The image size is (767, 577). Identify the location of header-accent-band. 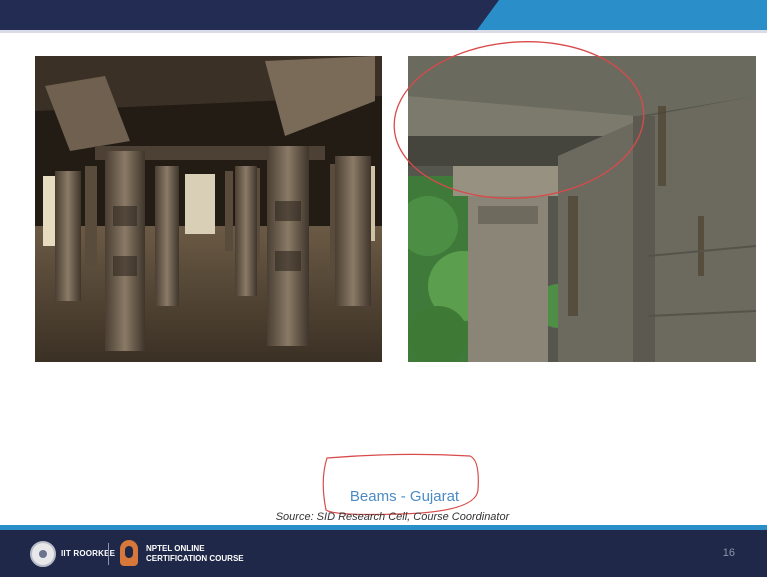
(622, 15).